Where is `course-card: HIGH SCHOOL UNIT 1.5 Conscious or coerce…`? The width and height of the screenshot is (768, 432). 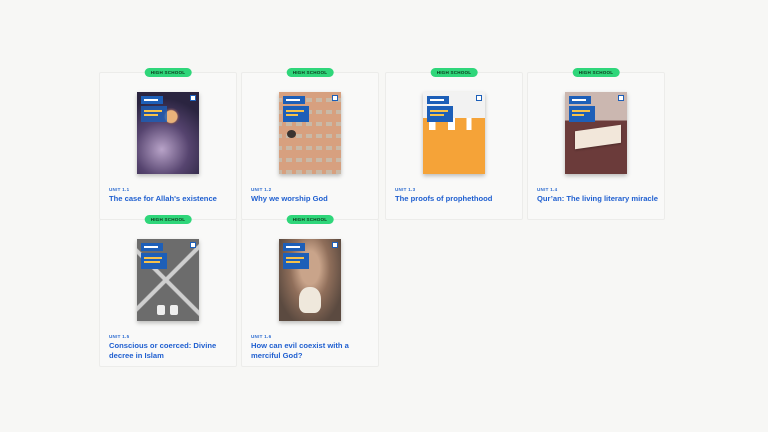
course-card: HIGH SCHOOL UNIT 1.5 Conscious or coerce… is located at coordinates (168, 291).